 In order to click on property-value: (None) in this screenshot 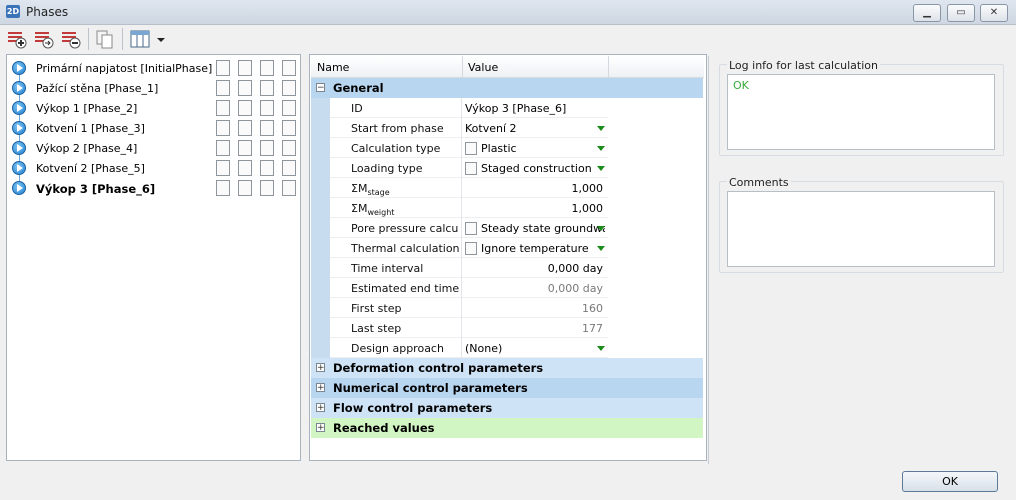, I will do `click(535, 348)`.